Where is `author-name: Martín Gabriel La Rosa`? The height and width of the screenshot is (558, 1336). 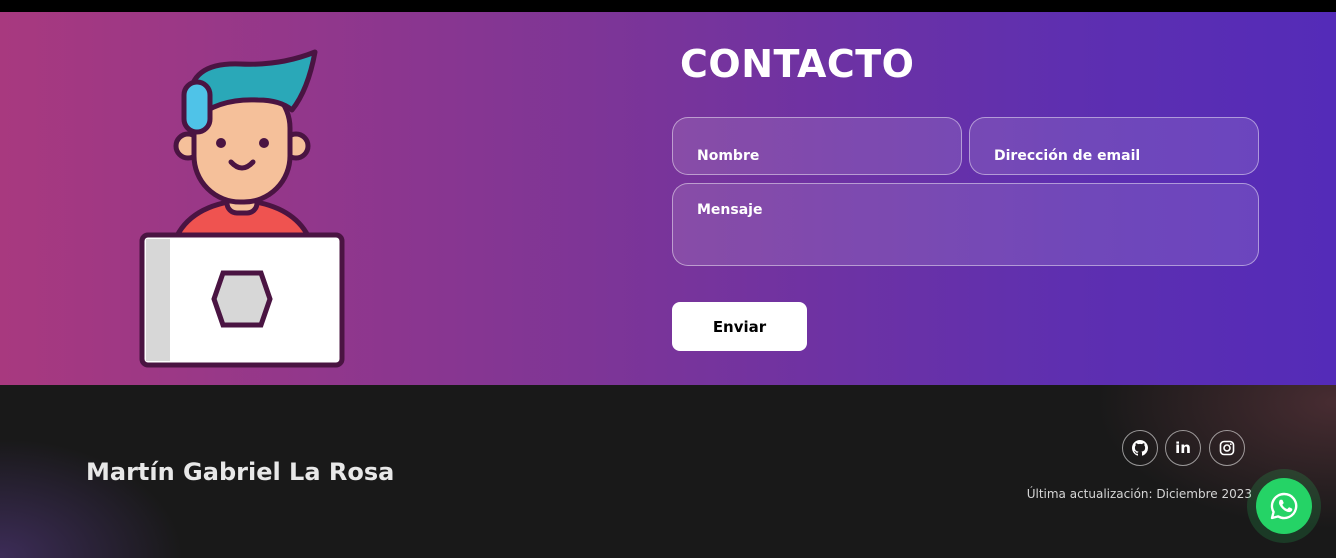
author-name: Martín Gabriel La Rosa is located at coordinates (240, 472).